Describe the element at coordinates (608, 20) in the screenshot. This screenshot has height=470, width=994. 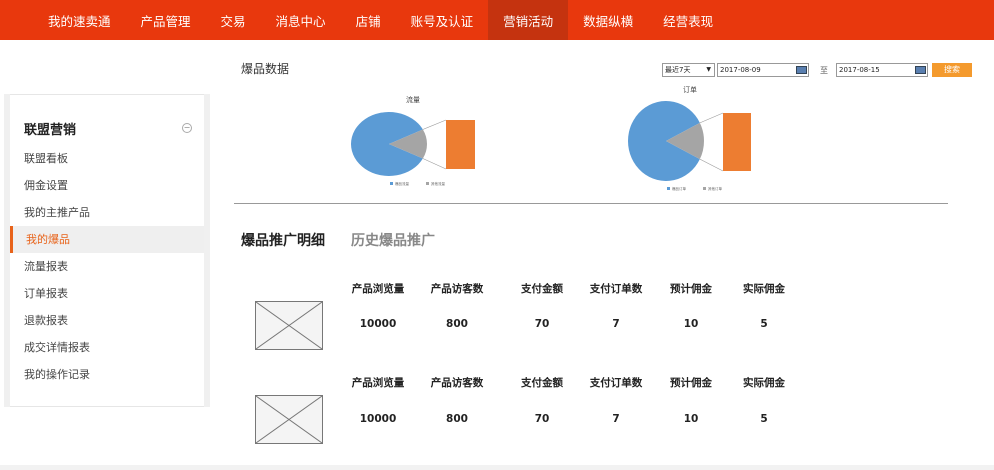
I see `nav-item-data: 数据纵横` at that location.